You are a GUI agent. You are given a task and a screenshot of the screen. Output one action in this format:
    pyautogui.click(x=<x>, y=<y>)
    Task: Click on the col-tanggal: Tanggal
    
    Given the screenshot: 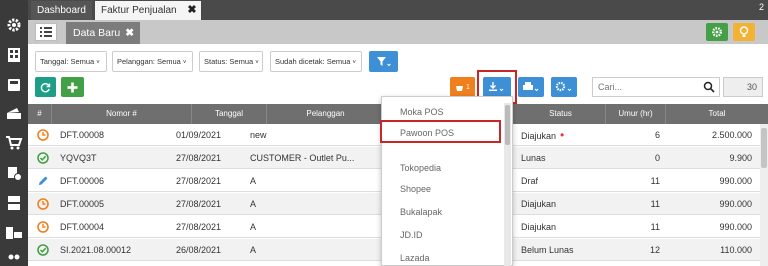 What is the action you would take?
    pyautogui.click(x=229, y=114)
    